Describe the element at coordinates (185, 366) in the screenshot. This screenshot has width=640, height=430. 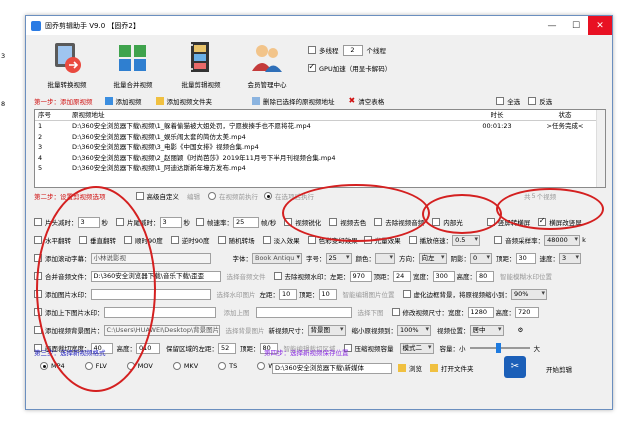
I see `format-mkv: MKV` at that location.